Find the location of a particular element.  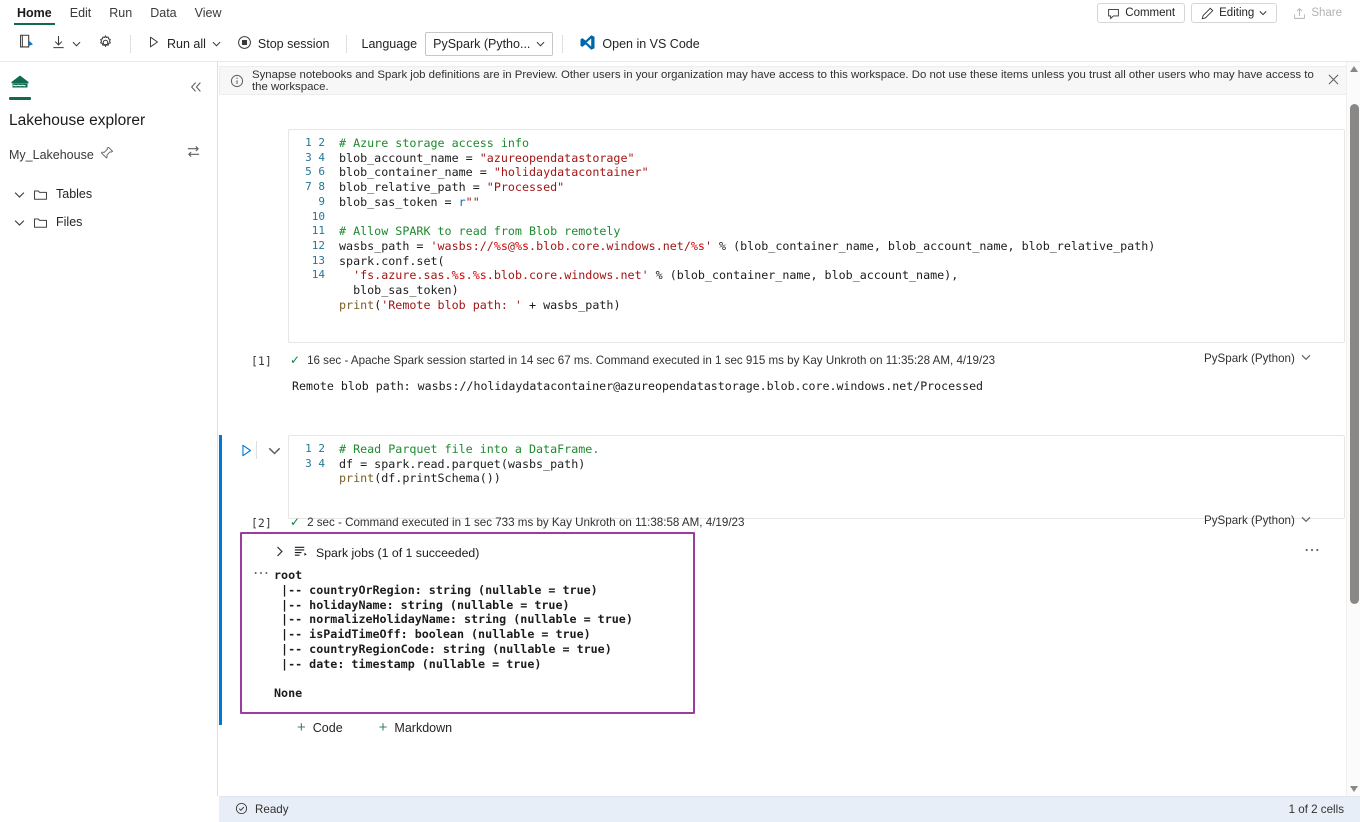

lakehouse-name-row: My_Lakehouse is located at coordinates (109, 155).